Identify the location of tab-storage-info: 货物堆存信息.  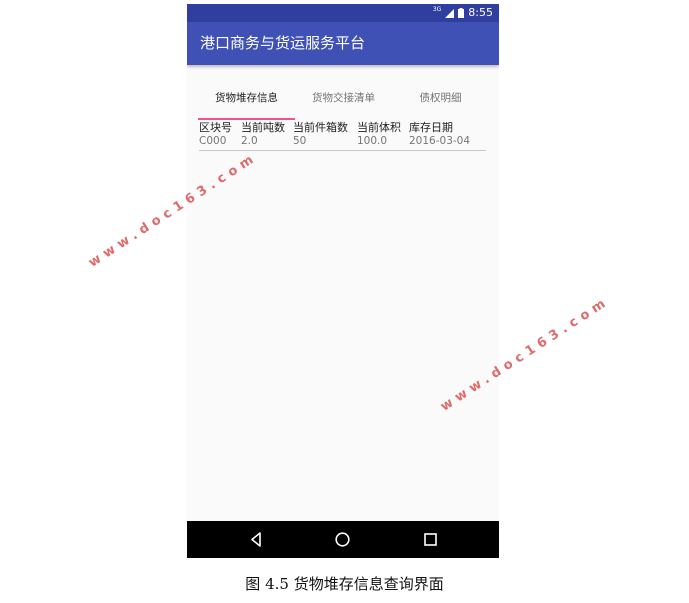
(246, 103).